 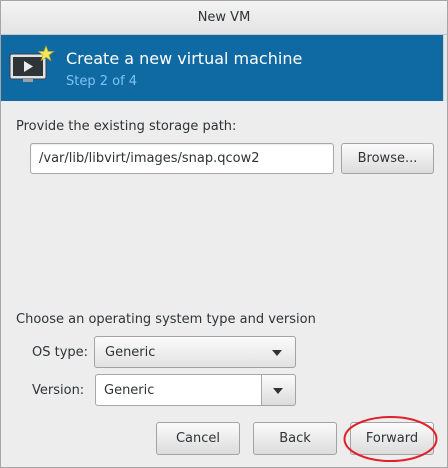 What do you see at coordinates (102, 81) in the screenshot?
I see `wizard-step-indicator: Step 2 of 4` at bounding box center [102, 81].